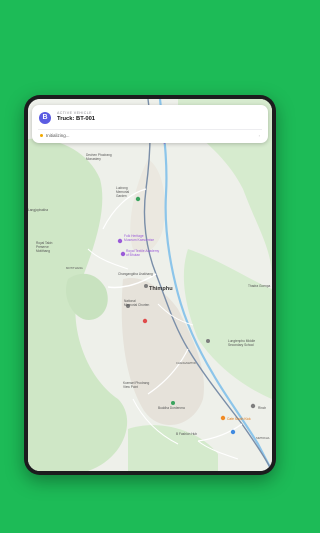 The image size is (320, 533). Describe the element at coordinates (239, 419) in the screenshot. I see `map-label-cafe: Cafe South Kick` at that location.